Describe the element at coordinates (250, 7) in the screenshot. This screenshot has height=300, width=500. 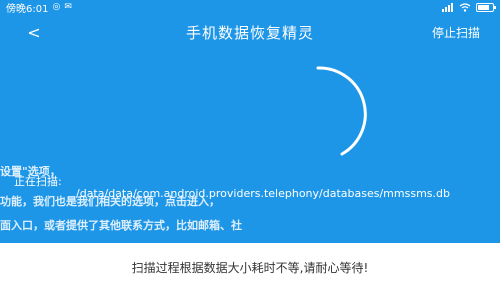
I see `status-bar: 傍晚6:01 ◎ ✉` at that location.